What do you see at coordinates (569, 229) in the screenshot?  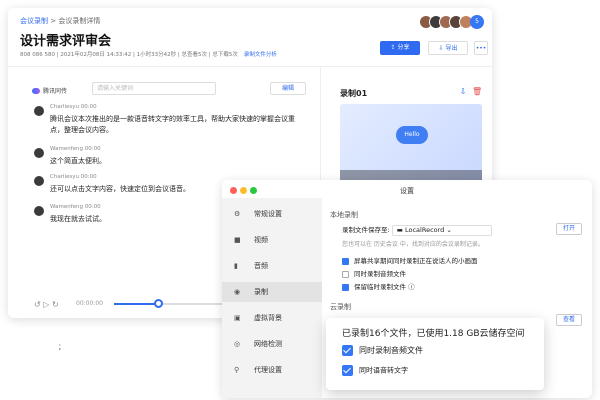 I see `open-folder-button: 打开` at bounding box center [569, 229].